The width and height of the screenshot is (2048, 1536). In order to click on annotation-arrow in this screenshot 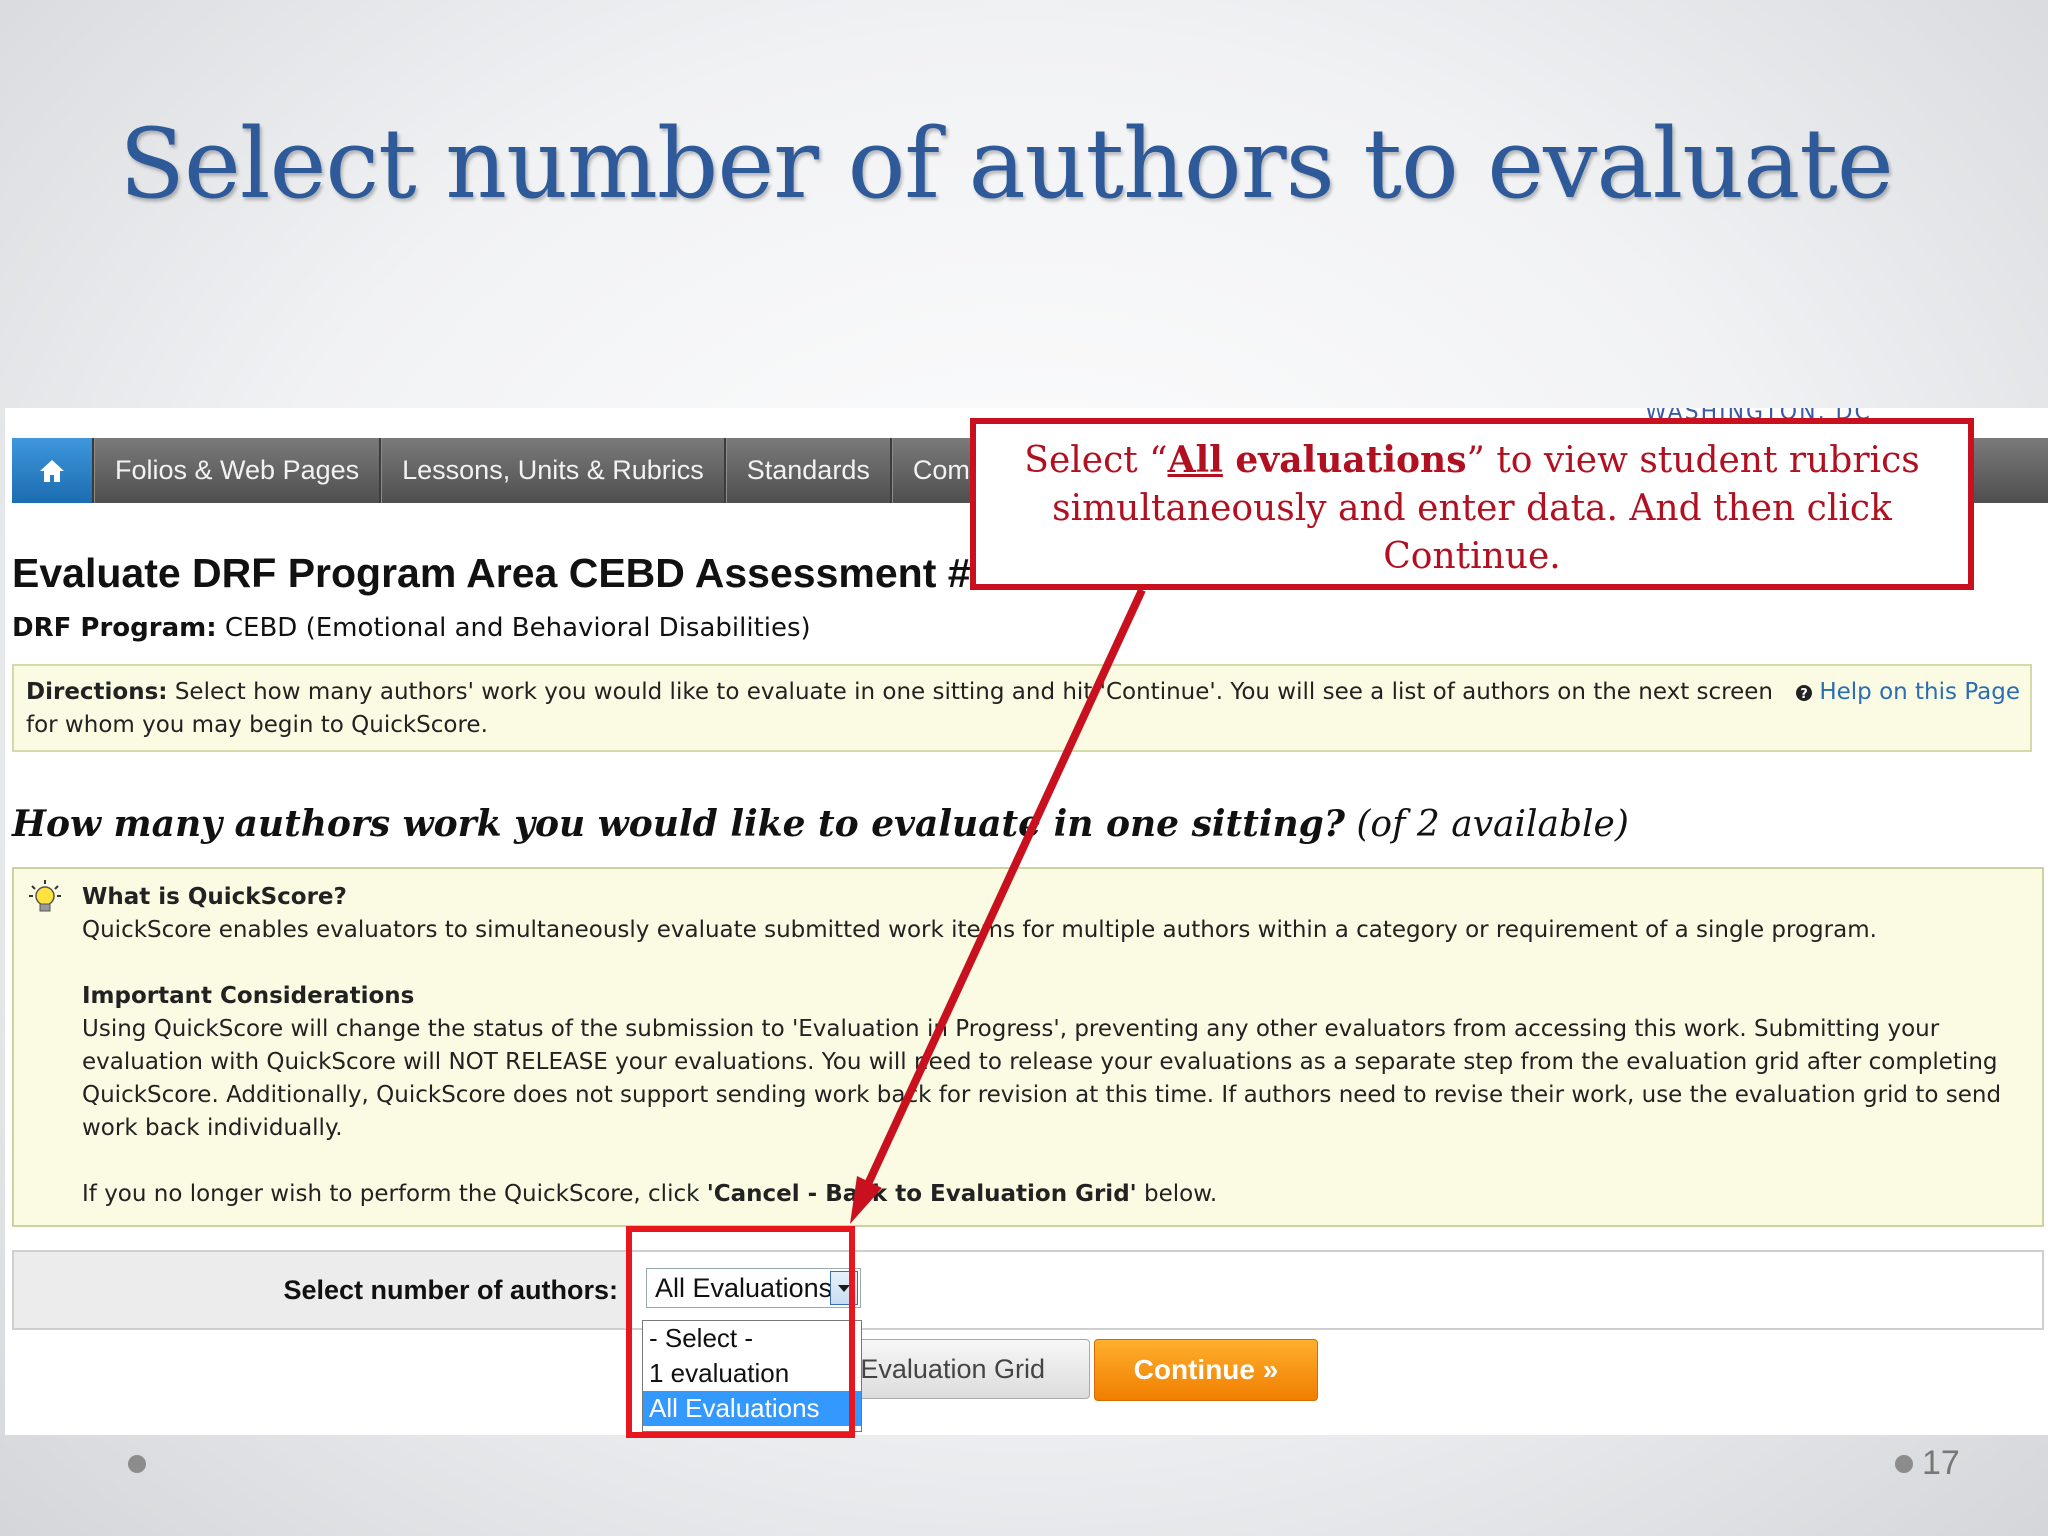, I will do `click(998, 906)`.